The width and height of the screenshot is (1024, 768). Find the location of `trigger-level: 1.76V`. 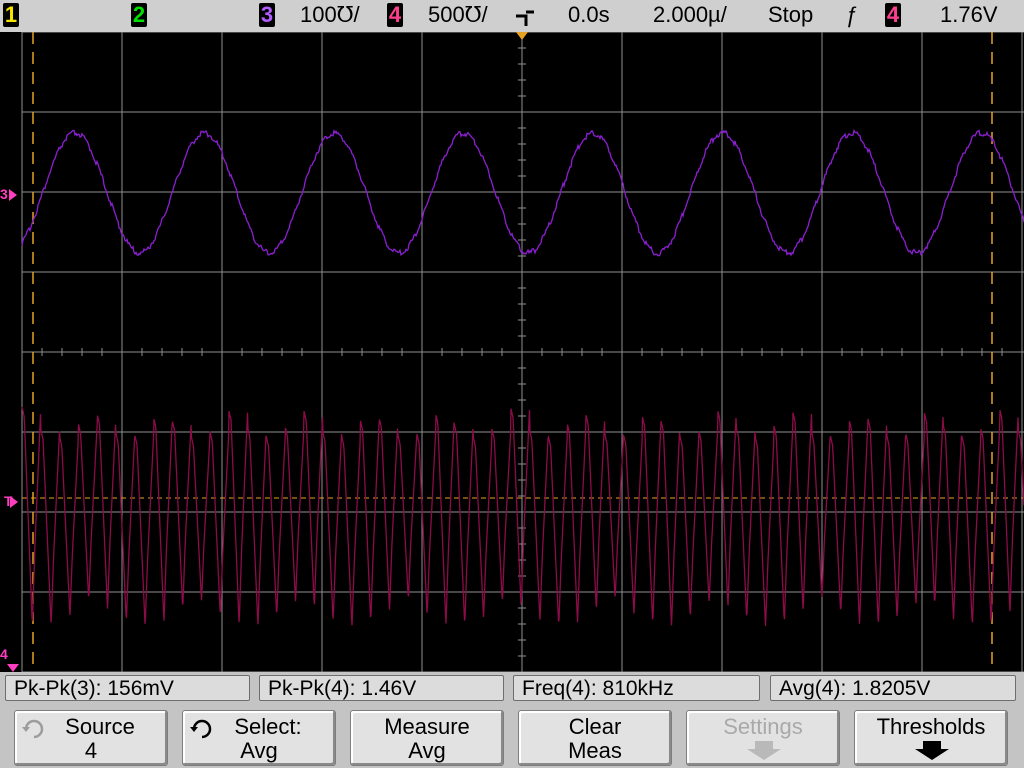

trigger-level: 1.76V is located at coordinates (969, 14).